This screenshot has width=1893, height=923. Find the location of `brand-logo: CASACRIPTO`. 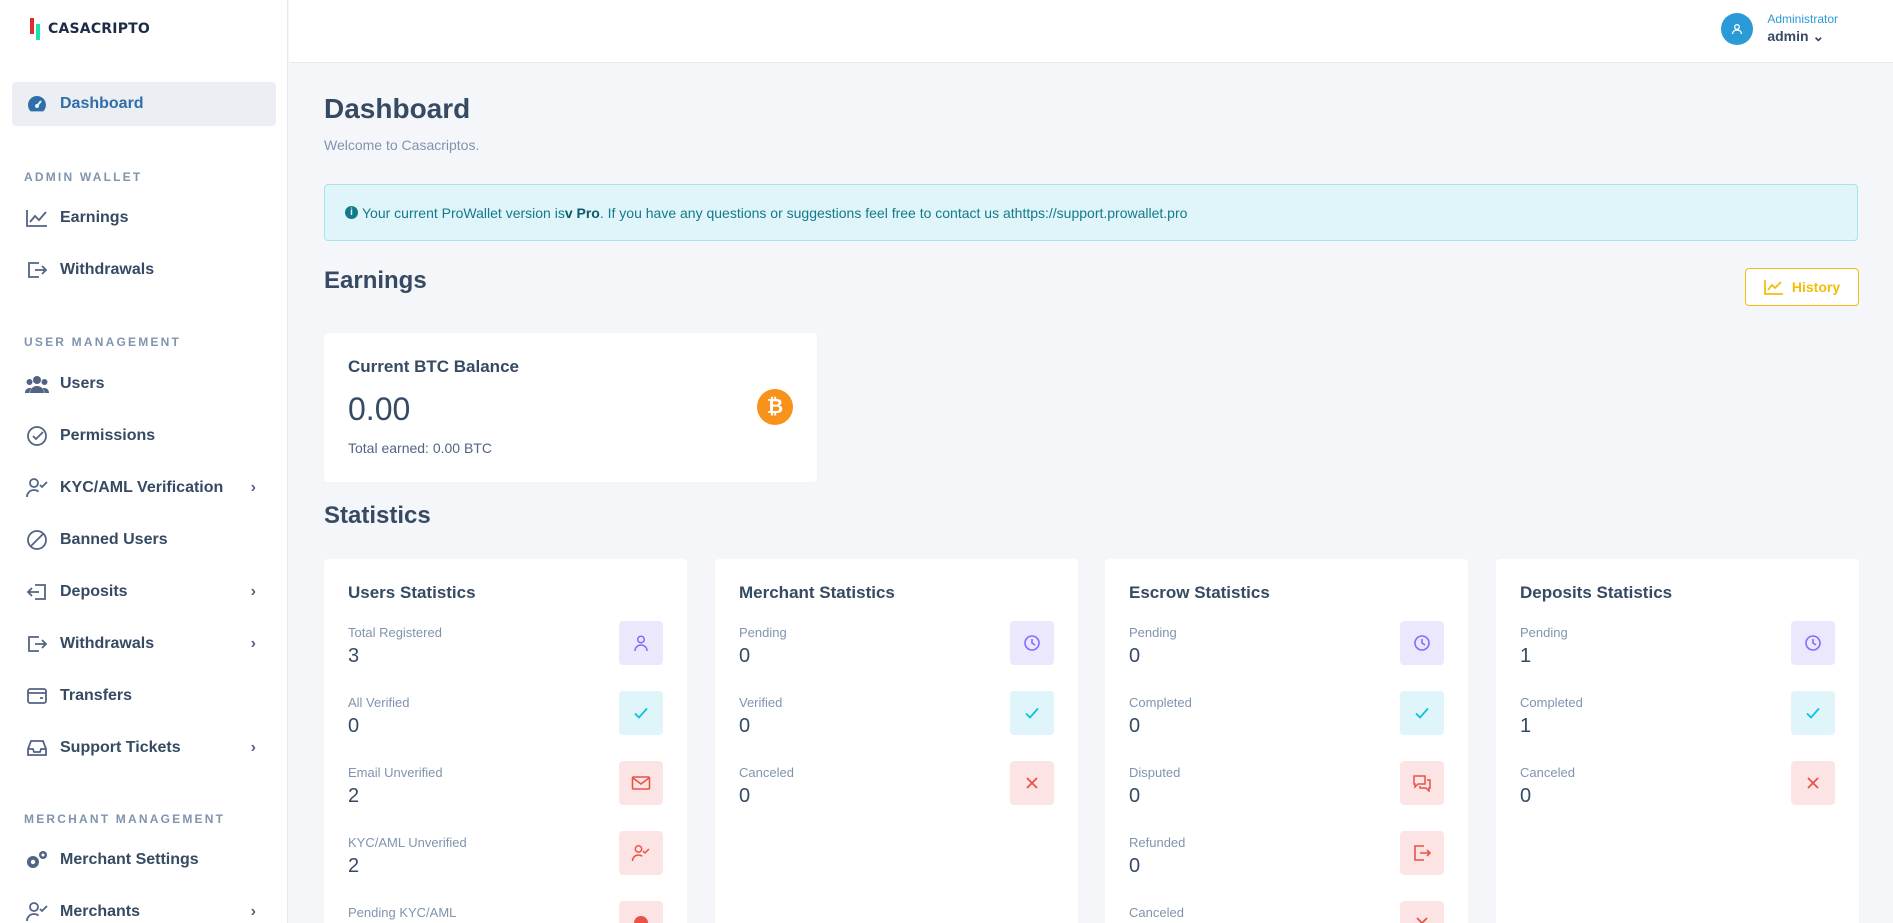

brand-logo: CASACRIPTO is located at coordinates (143, 29).